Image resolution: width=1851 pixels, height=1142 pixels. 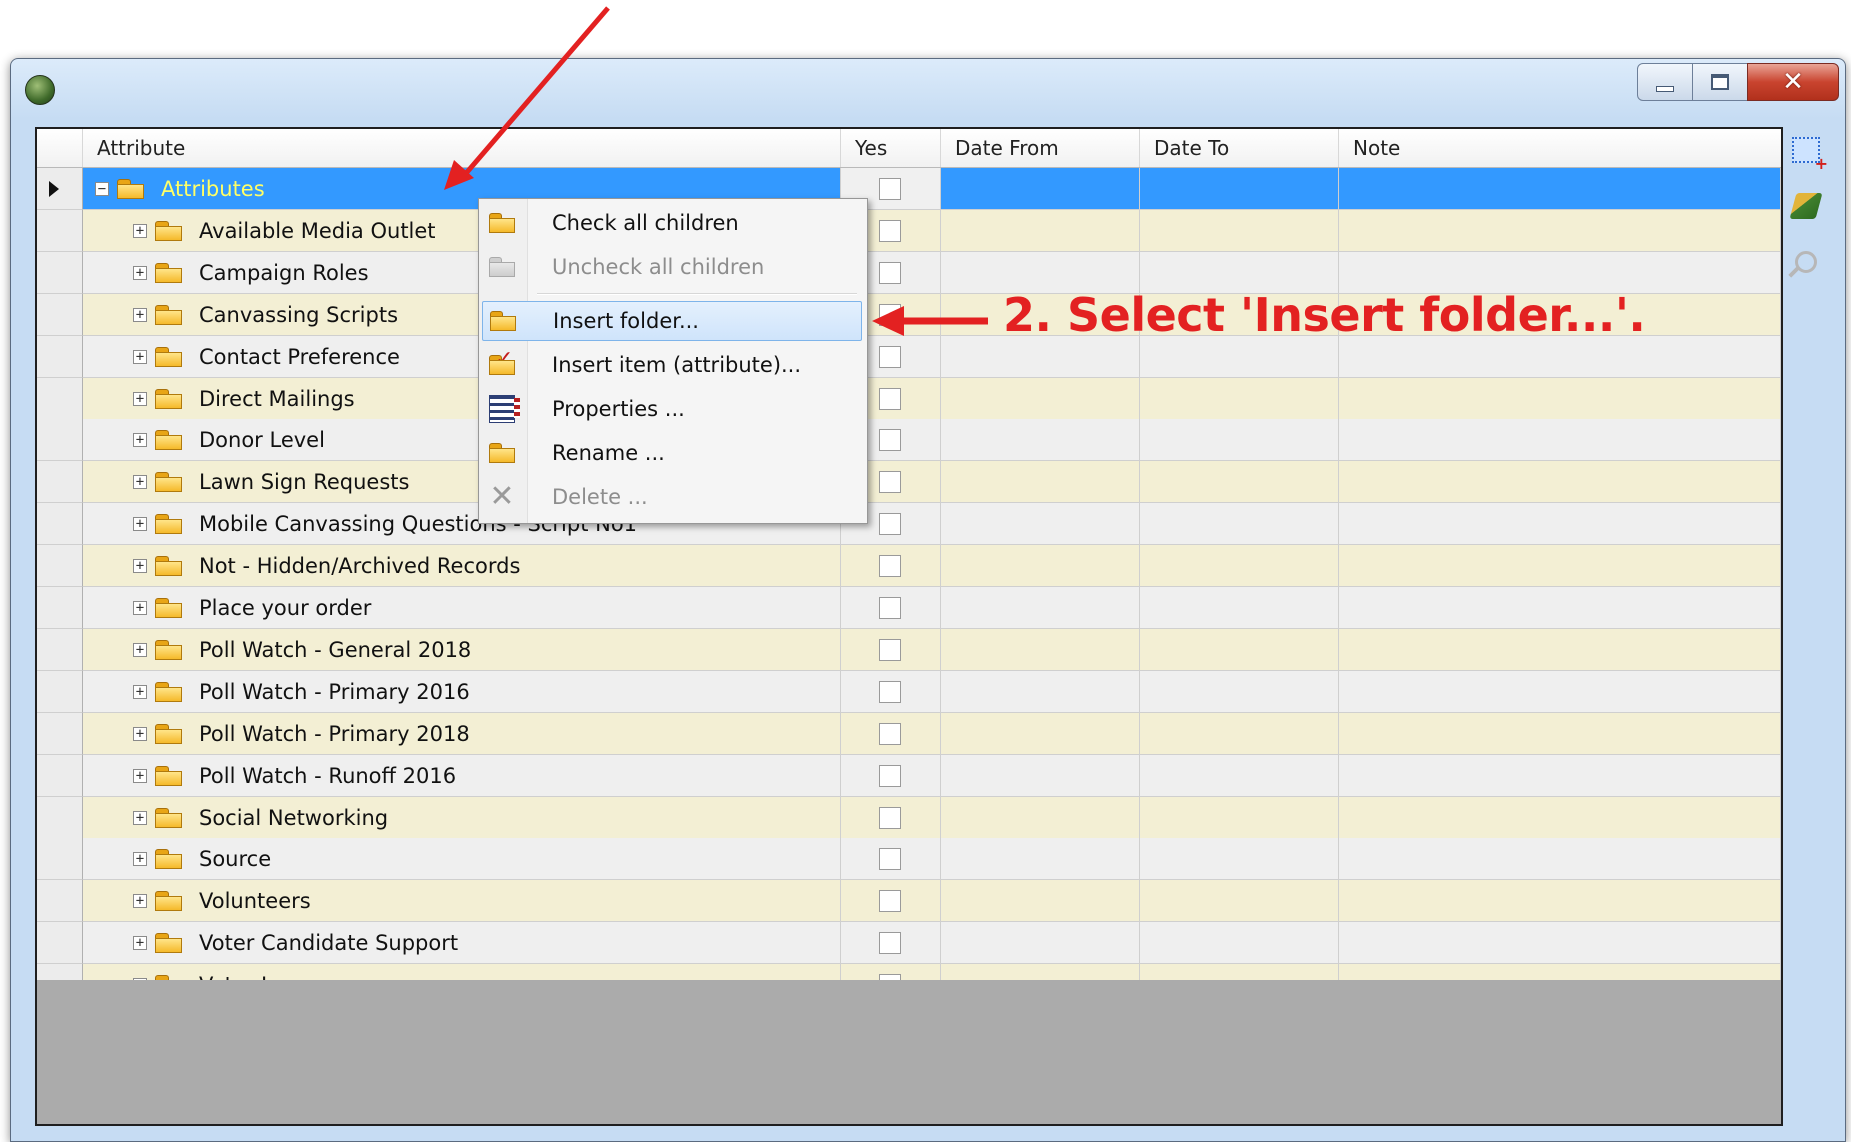 What do you see at coordinates (716, 171) in the screenshot?
I see `annotation-layer` at bounding box center [716, 171].